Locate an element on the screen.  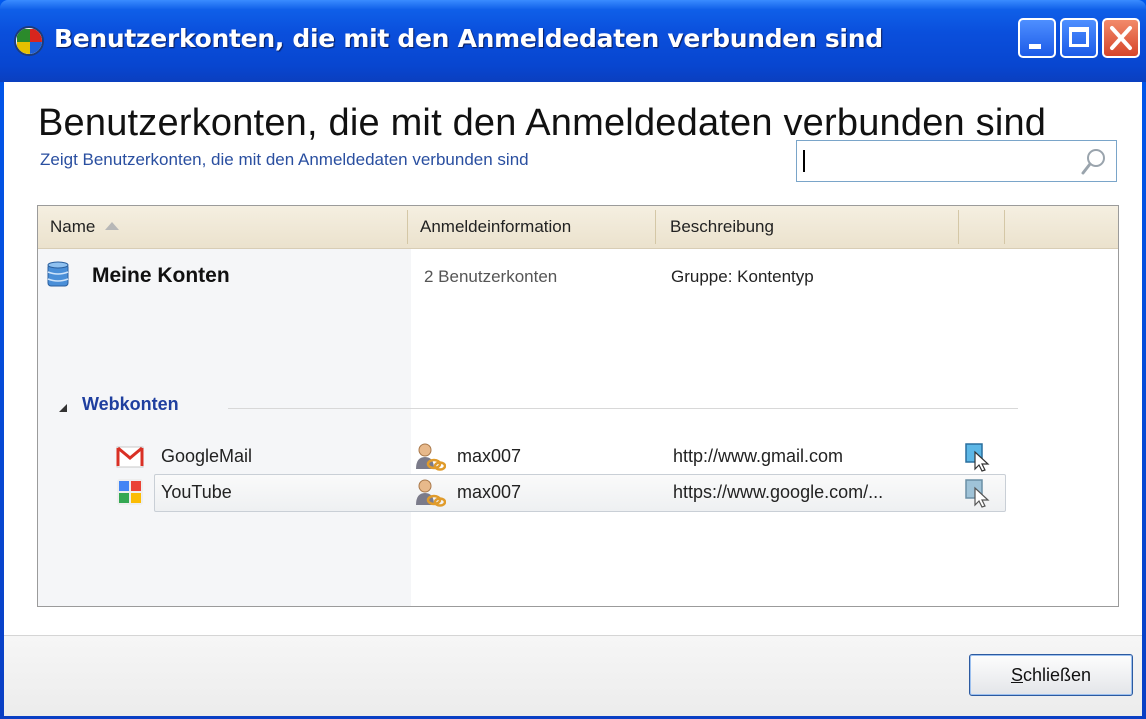
column-header-name: Name is located at coordinates (85, 227).